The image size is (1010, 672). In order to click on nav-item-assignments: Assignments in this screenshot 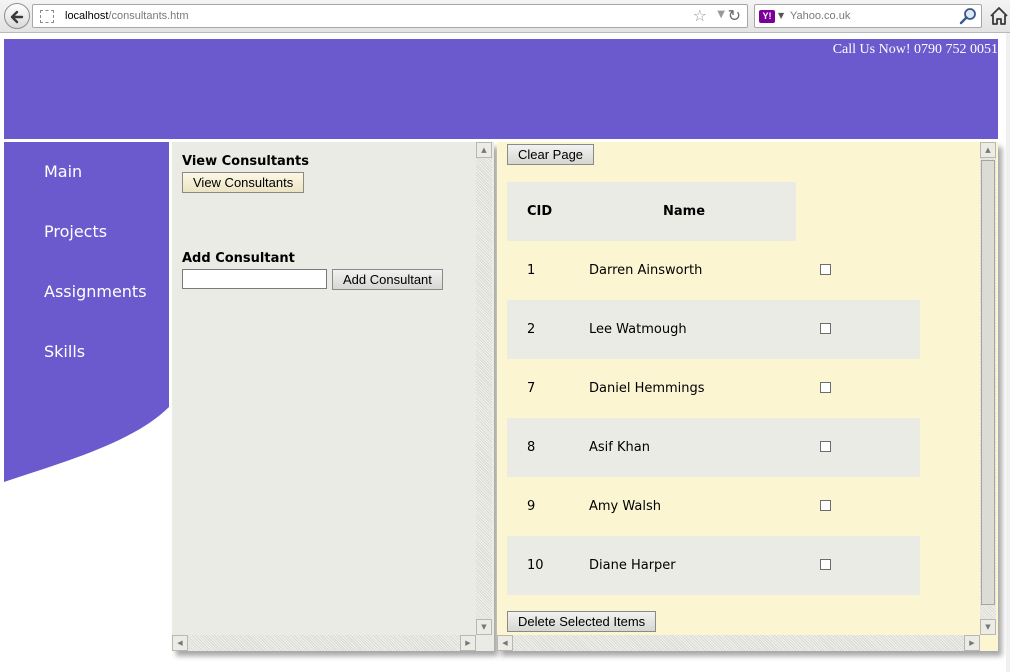, I will do `click(95, 291)`.